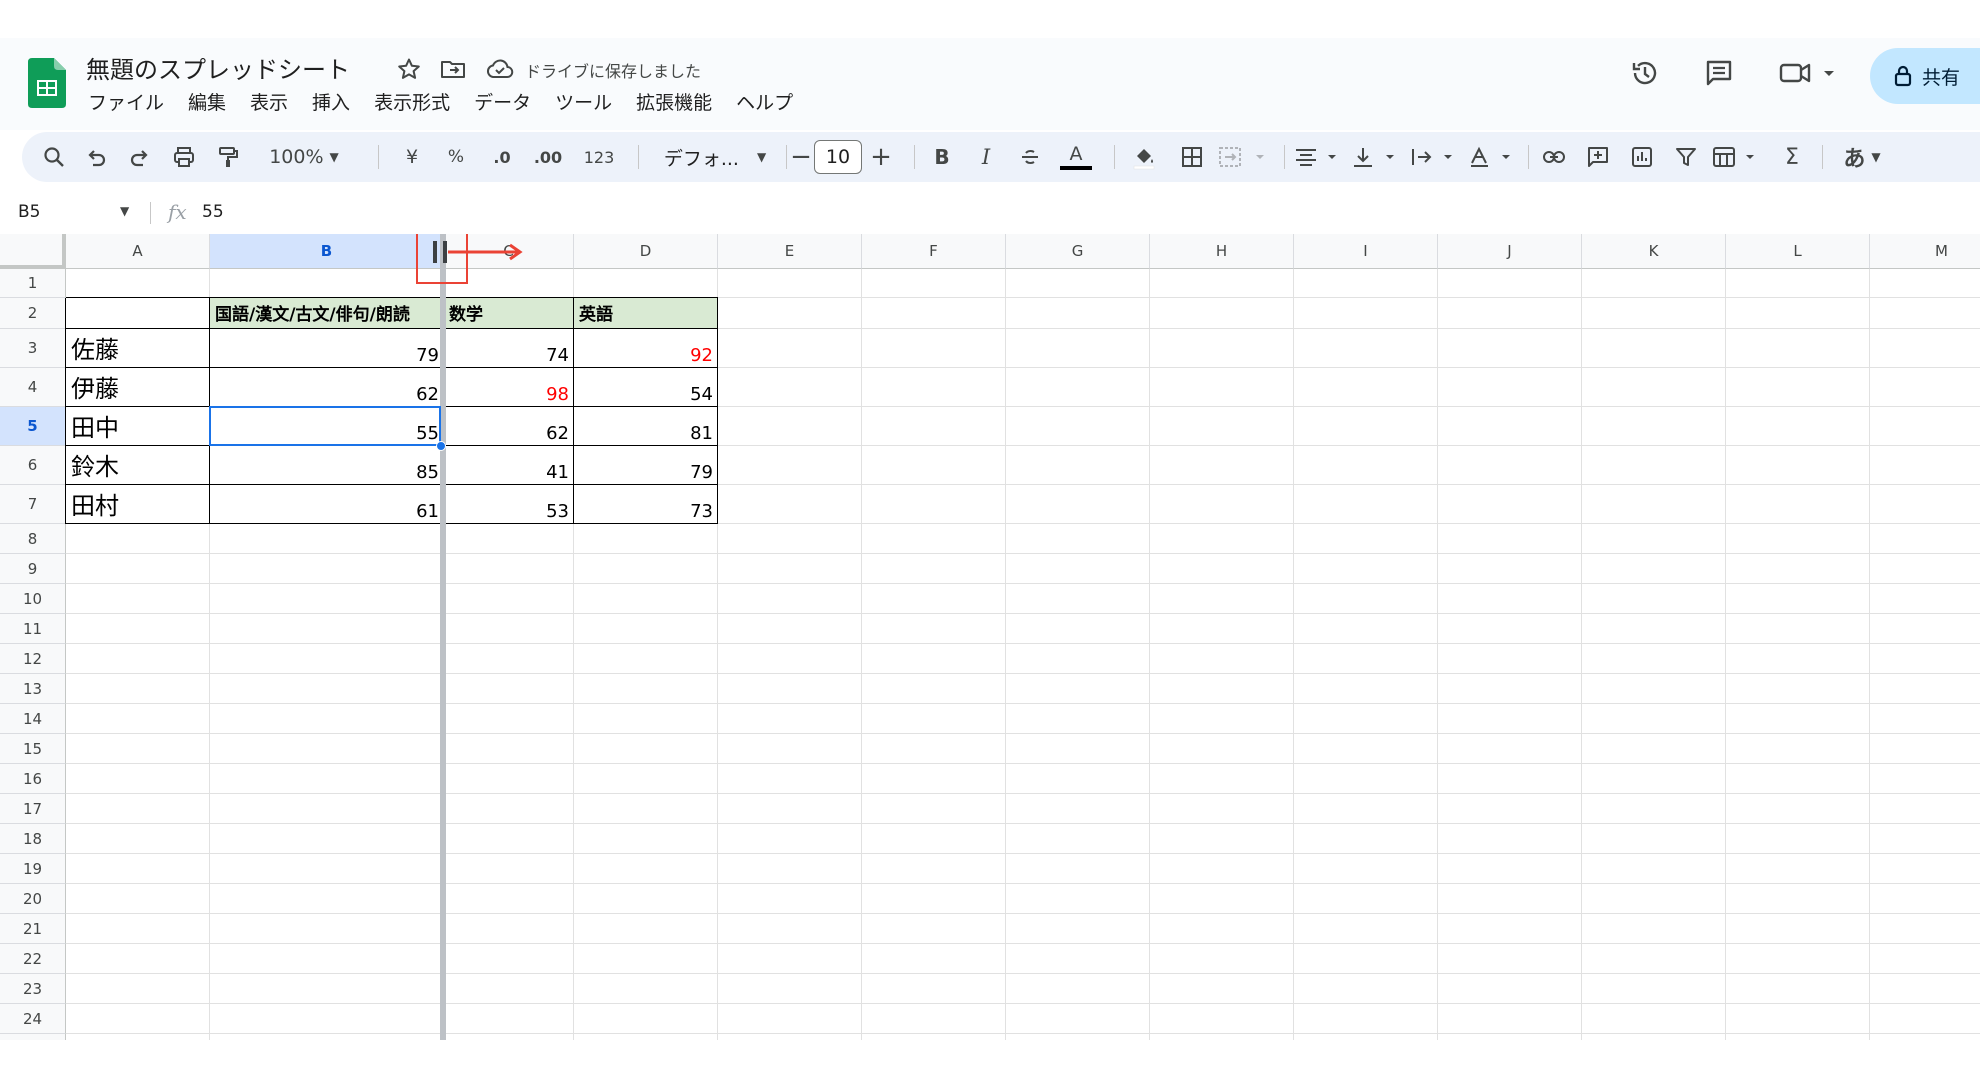  Describe the element at coordinates (138, 387) in the screenshot. I see `name-cell: 伊藤` at that location.